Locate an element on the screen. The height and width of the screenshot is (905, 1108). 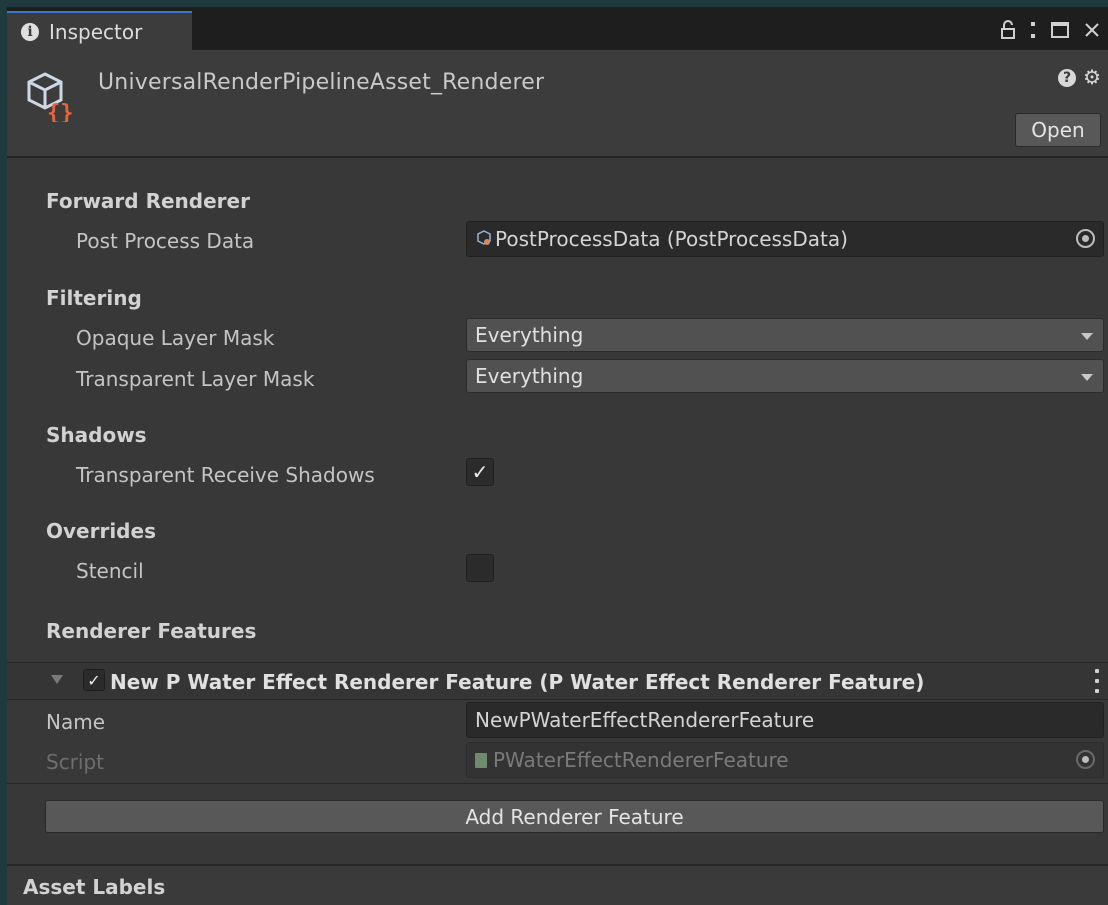
tab-bar: i Inspector is located at coordinates (557, 28).